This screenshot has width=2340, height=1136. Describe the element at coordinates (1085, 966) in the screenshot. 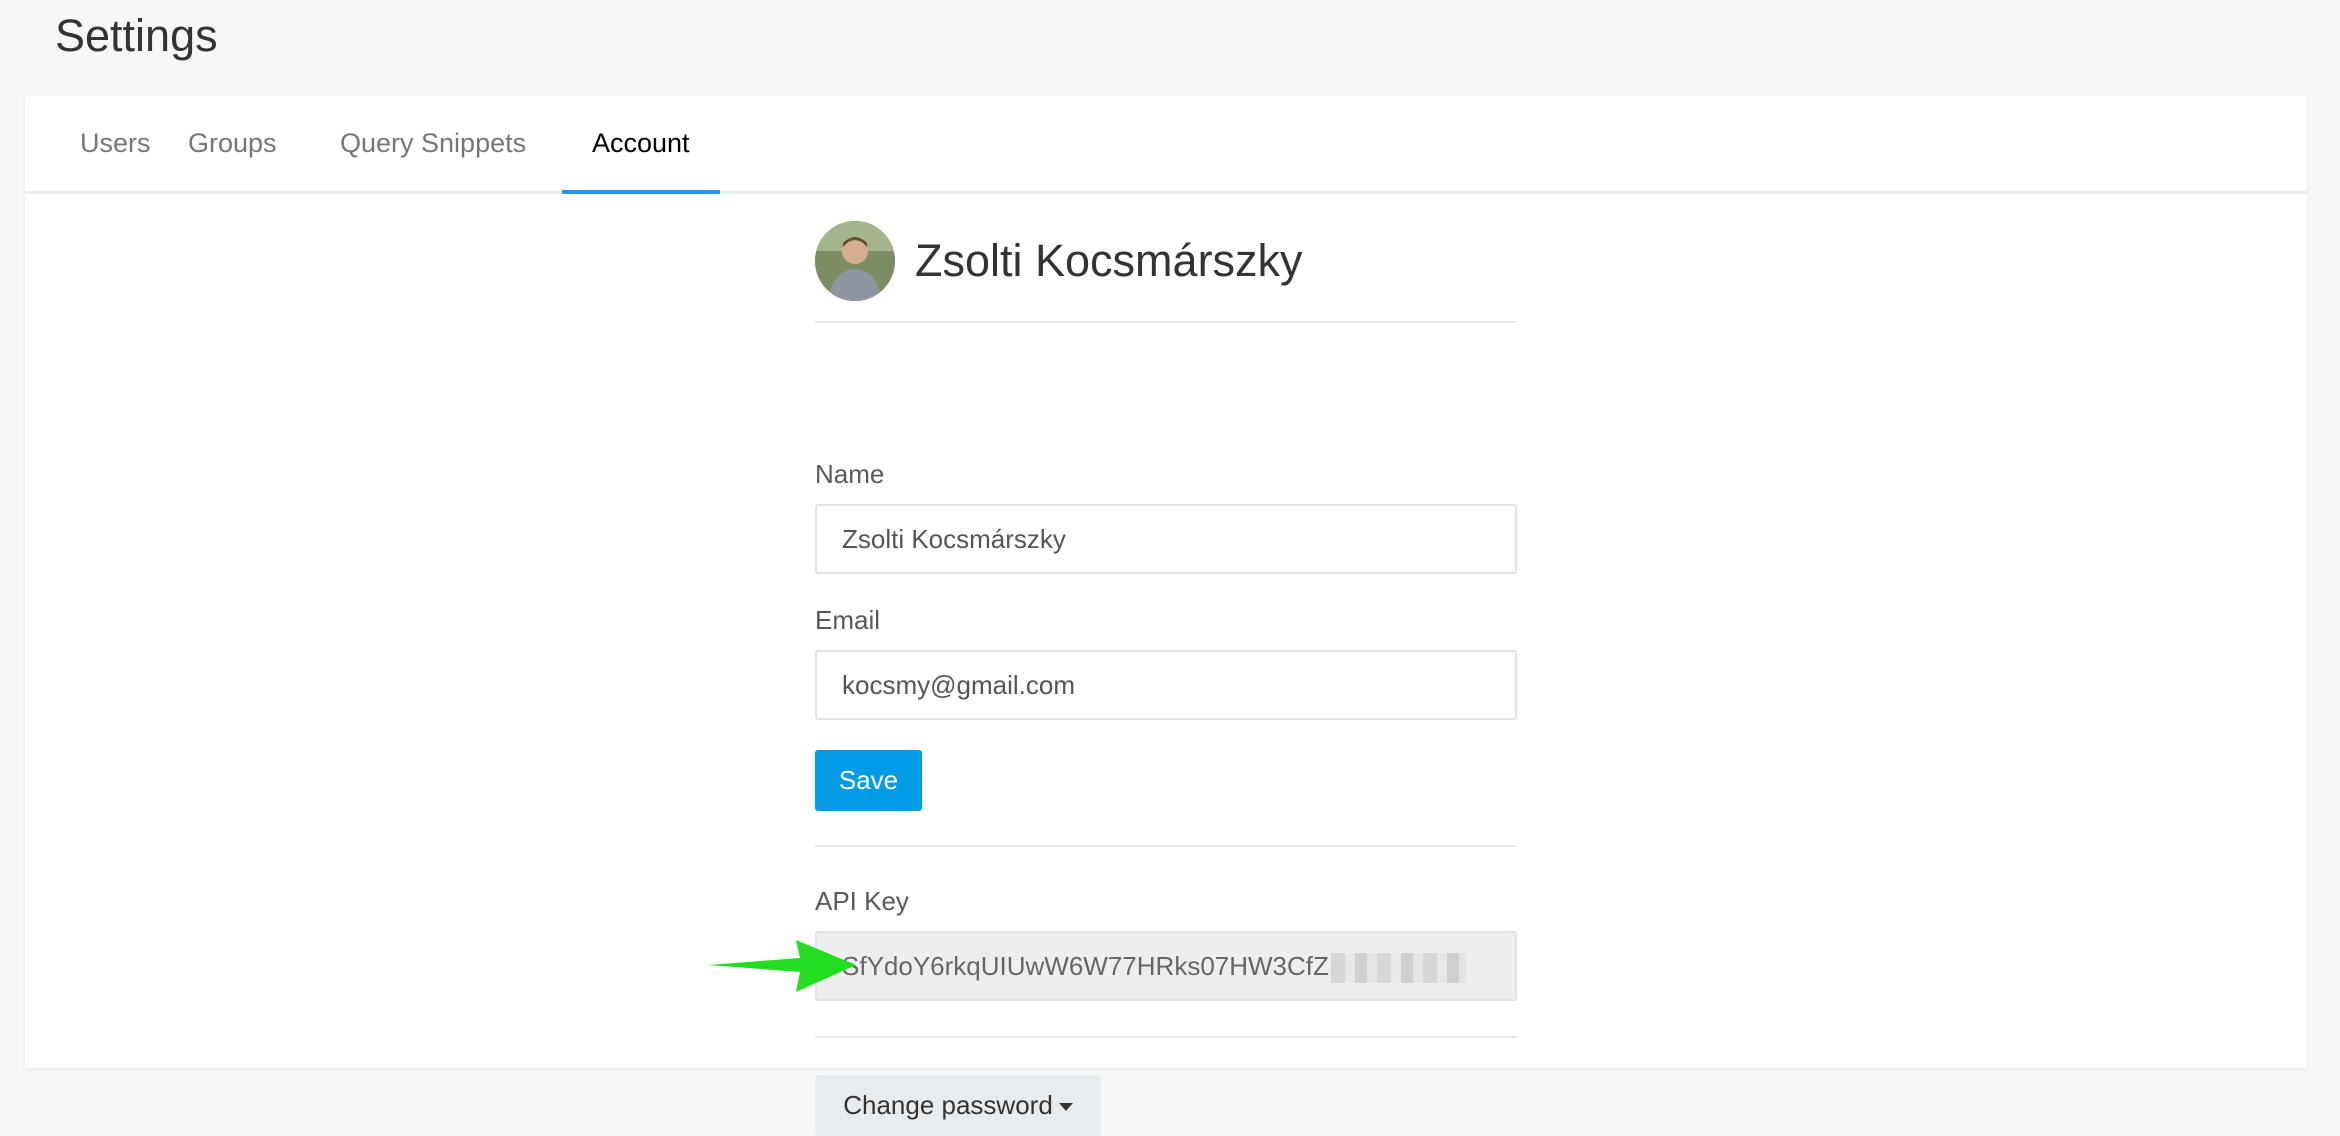

I see `api-key-value: SfYdoY6rkqUIUwW6W77HRks07HW3CfZ` at that location.